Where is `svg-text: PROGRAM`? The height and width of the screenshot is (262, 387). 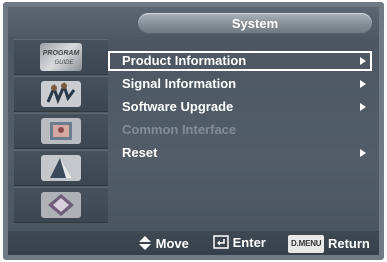
svg-text: PROGRAM is located at coordinates (61, 53).